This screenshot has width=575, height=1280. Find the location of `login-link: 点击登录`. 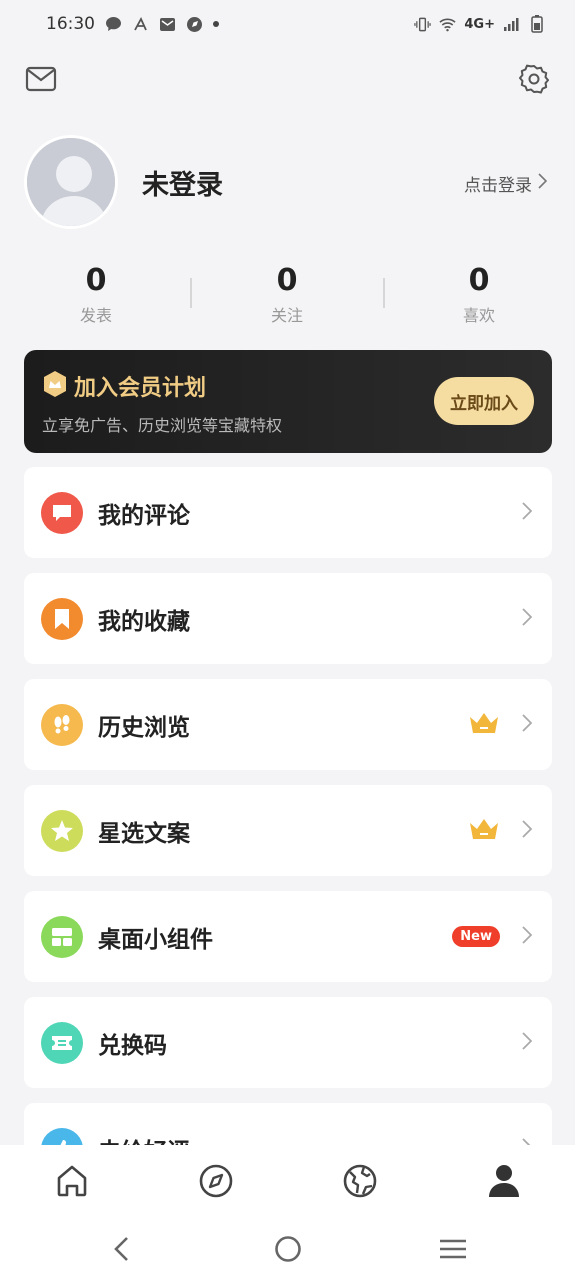

login-link: 点击登录 is located at coordinates (506, 183).